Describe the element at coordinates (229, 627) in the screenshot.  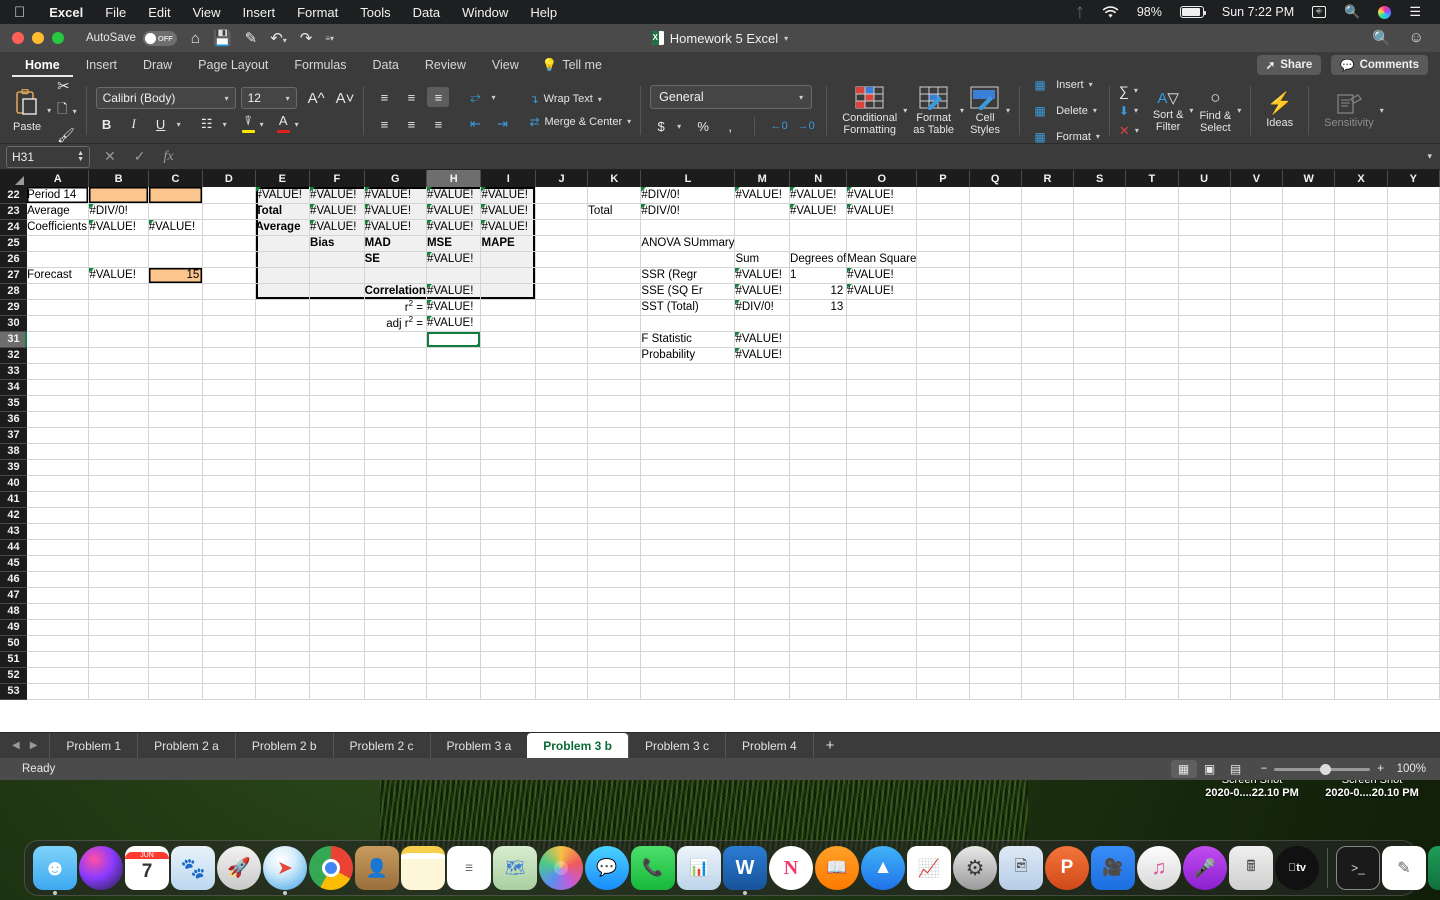
I see `cell-D49` at that location.